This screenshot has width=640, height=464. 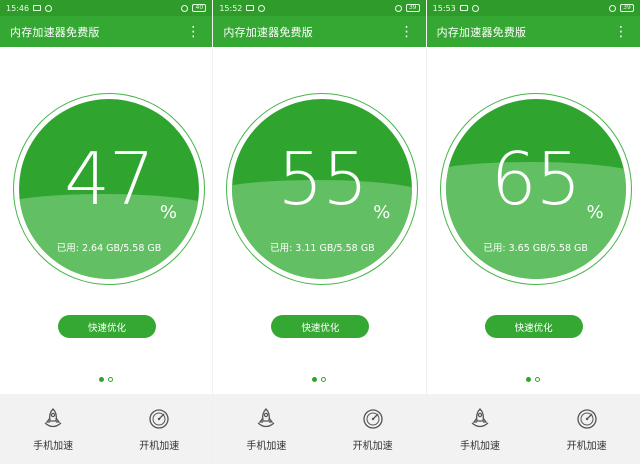 I want to click on status-time: 15:53, so click(x=444, y=8).